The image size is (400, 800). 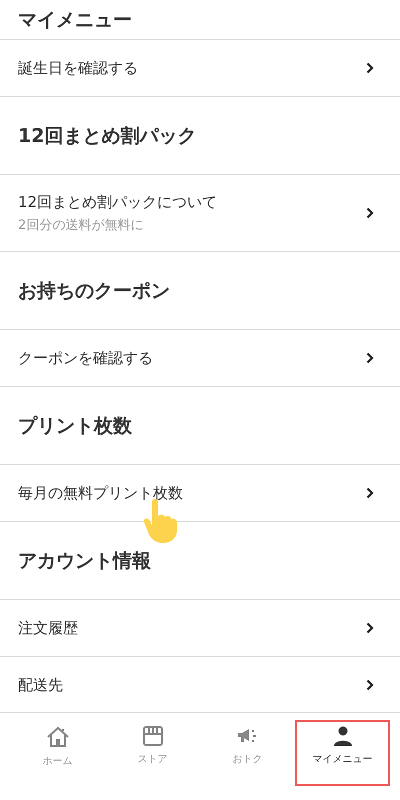 I want to click on menu-row: 12回まとめ割パックについて 2回分の送料が無料に, so click(x=200, y=213).